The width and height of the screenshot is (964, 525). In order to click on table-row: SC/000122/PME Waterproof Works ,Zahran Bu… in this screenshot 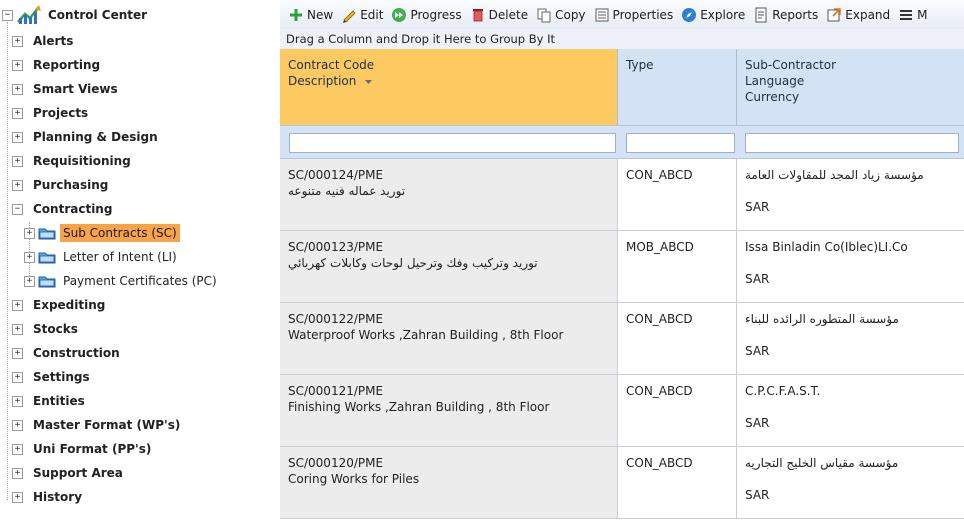, I will do `click(622, 339)`.